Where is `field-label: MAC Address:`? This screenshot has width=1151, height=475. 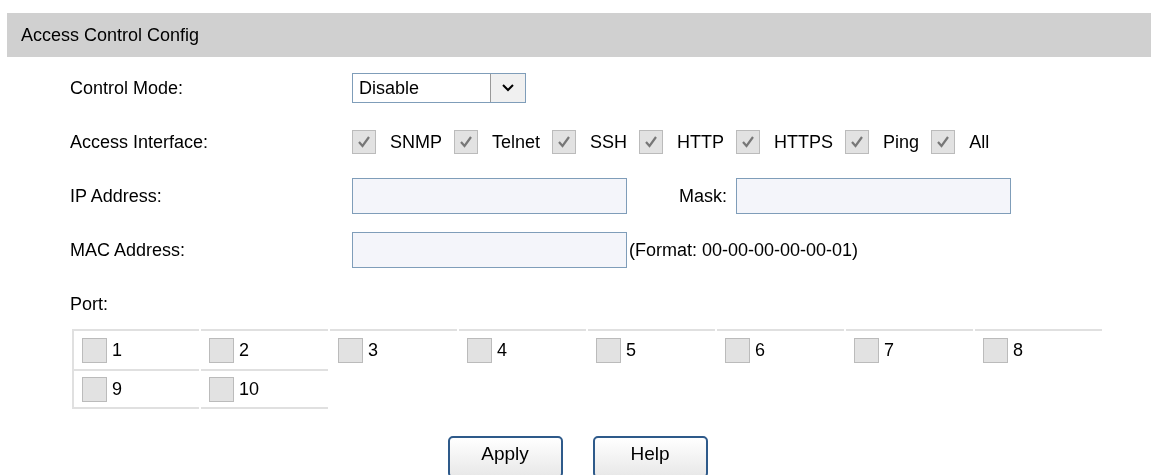
field-label: MAC Address: is located at coordinates (128, 250).